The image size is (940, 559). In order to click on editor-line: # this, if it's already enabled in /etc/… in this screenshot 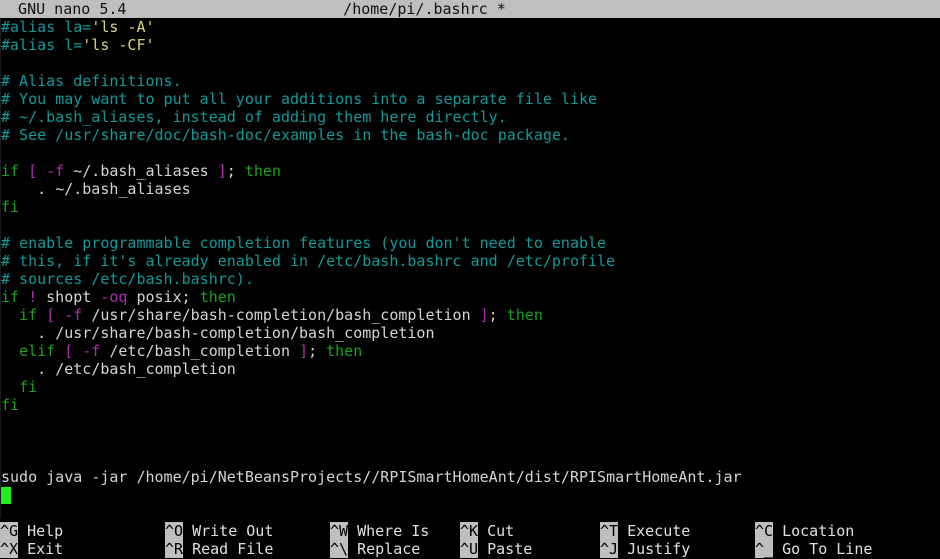, I will do `click(470, 261)`.